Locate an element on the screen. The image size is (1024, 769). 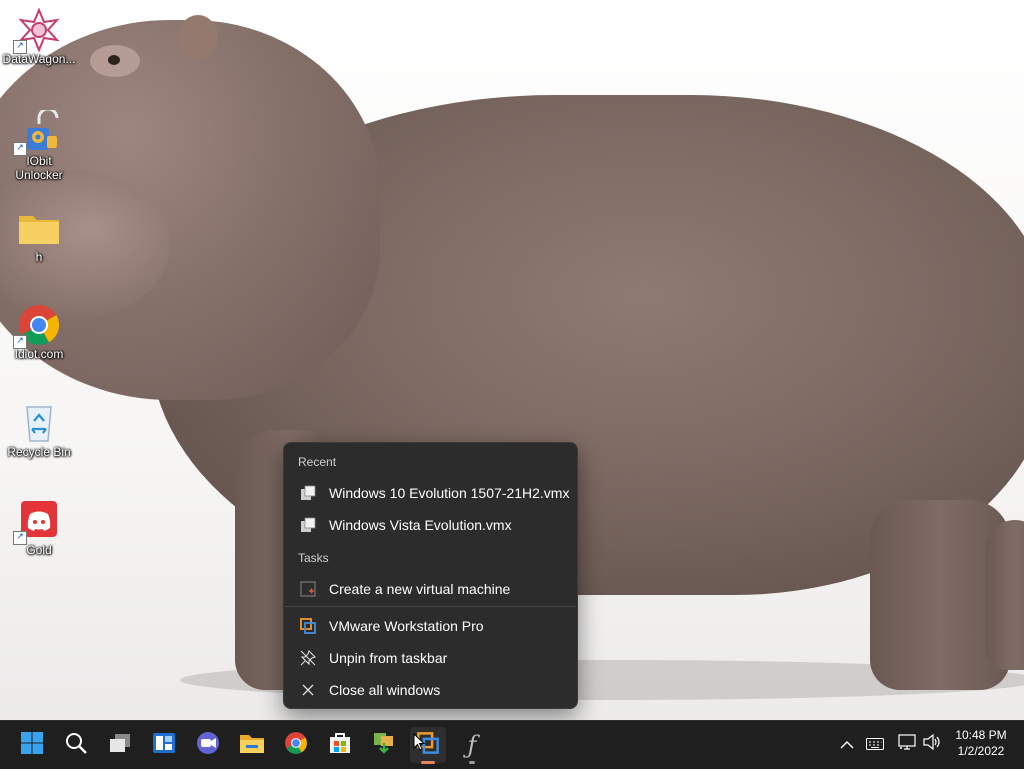
search-button is located at coordinates (76, 745).